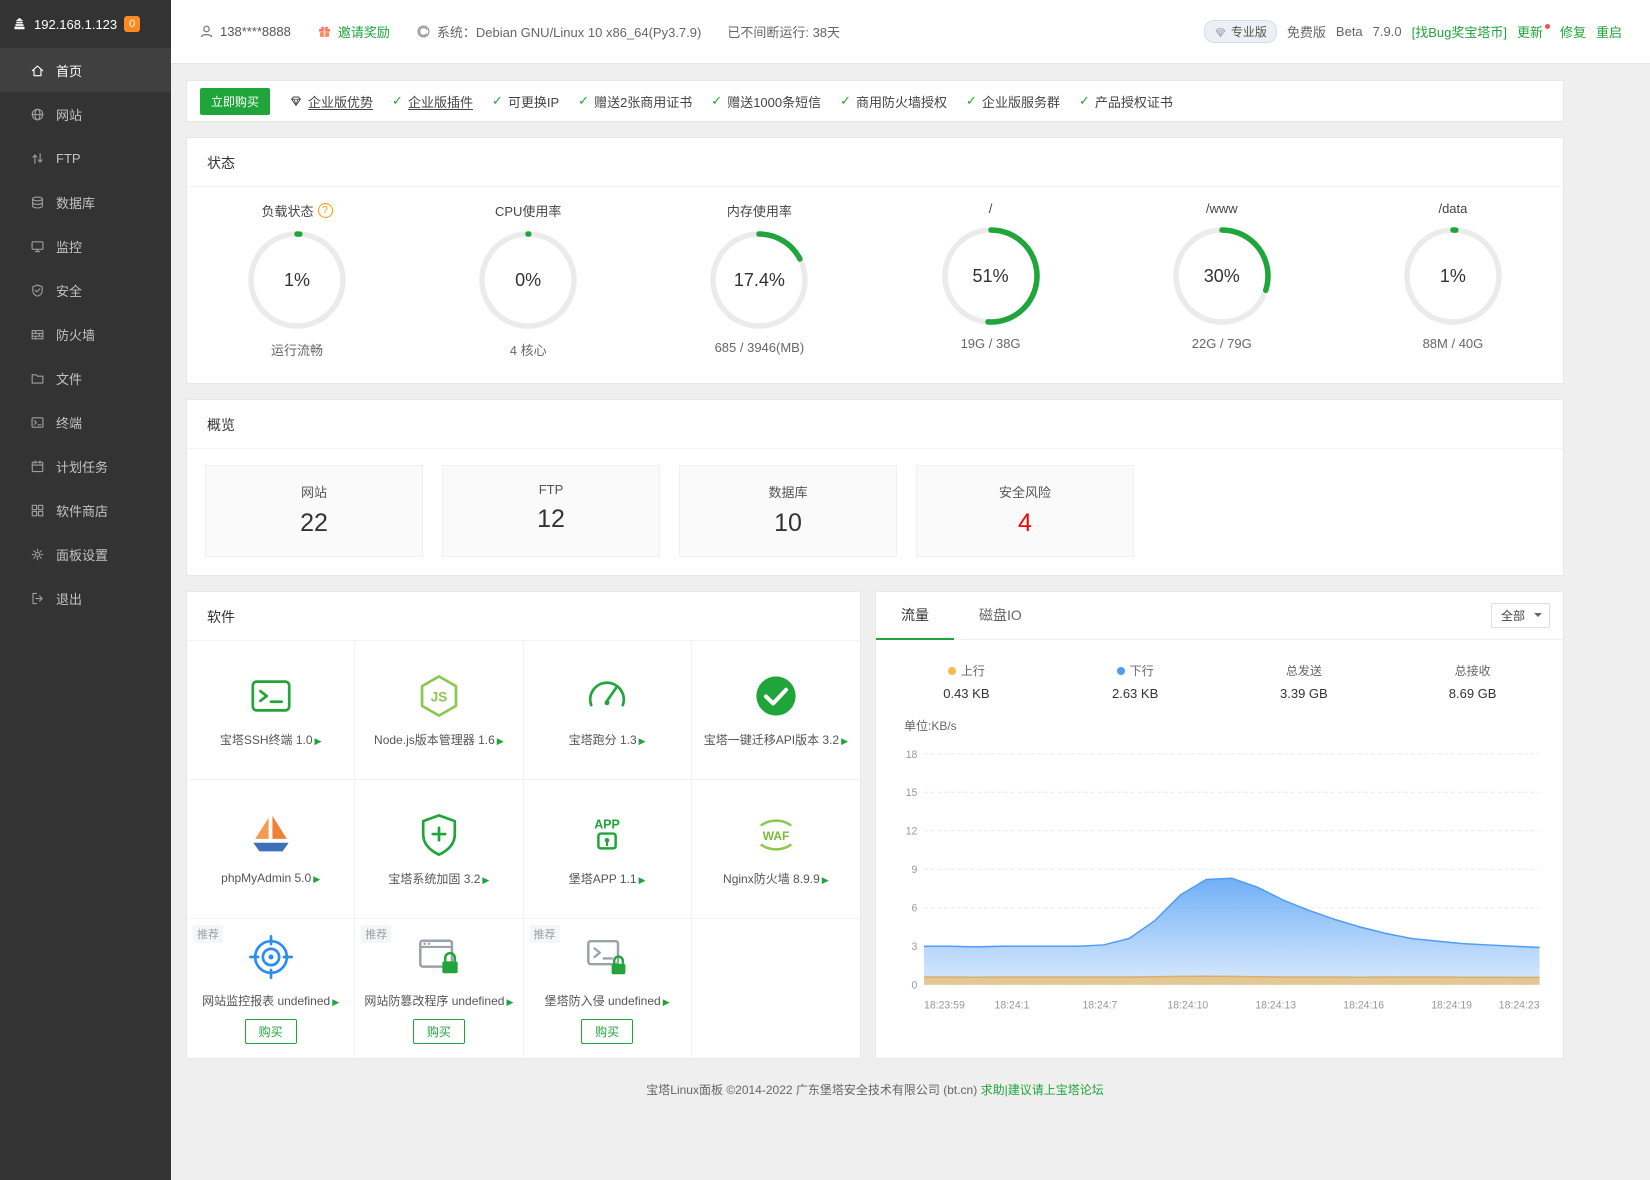  Describe the element at coordinates (439, 878) in the screenshot. I see `software-name: 宝塔系统加固 3.2 ▶` at that location.